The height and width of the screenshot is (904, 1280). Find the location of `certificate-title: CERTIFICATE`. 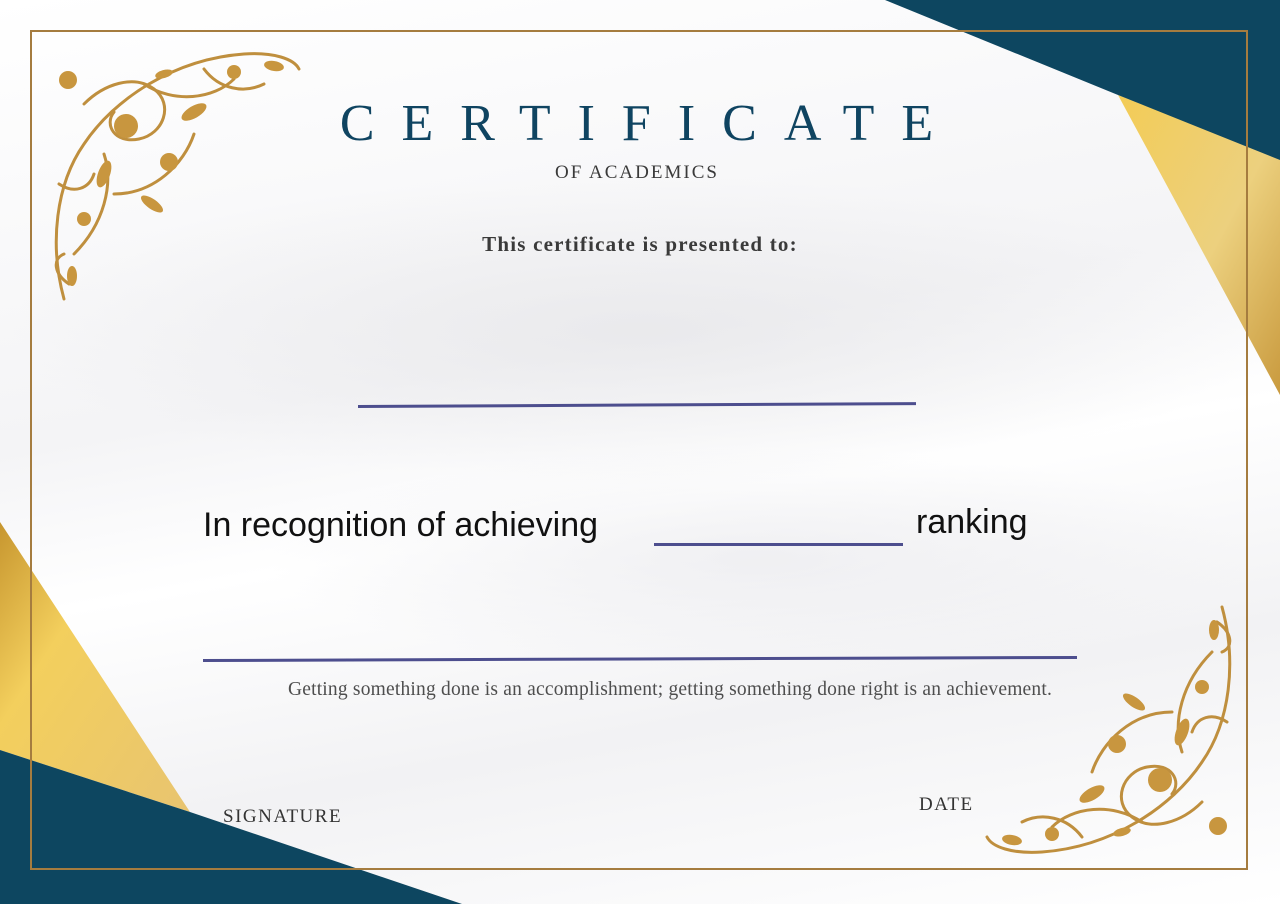

certificate-title: CERTIFICATE is located at coordinates (650, 123).